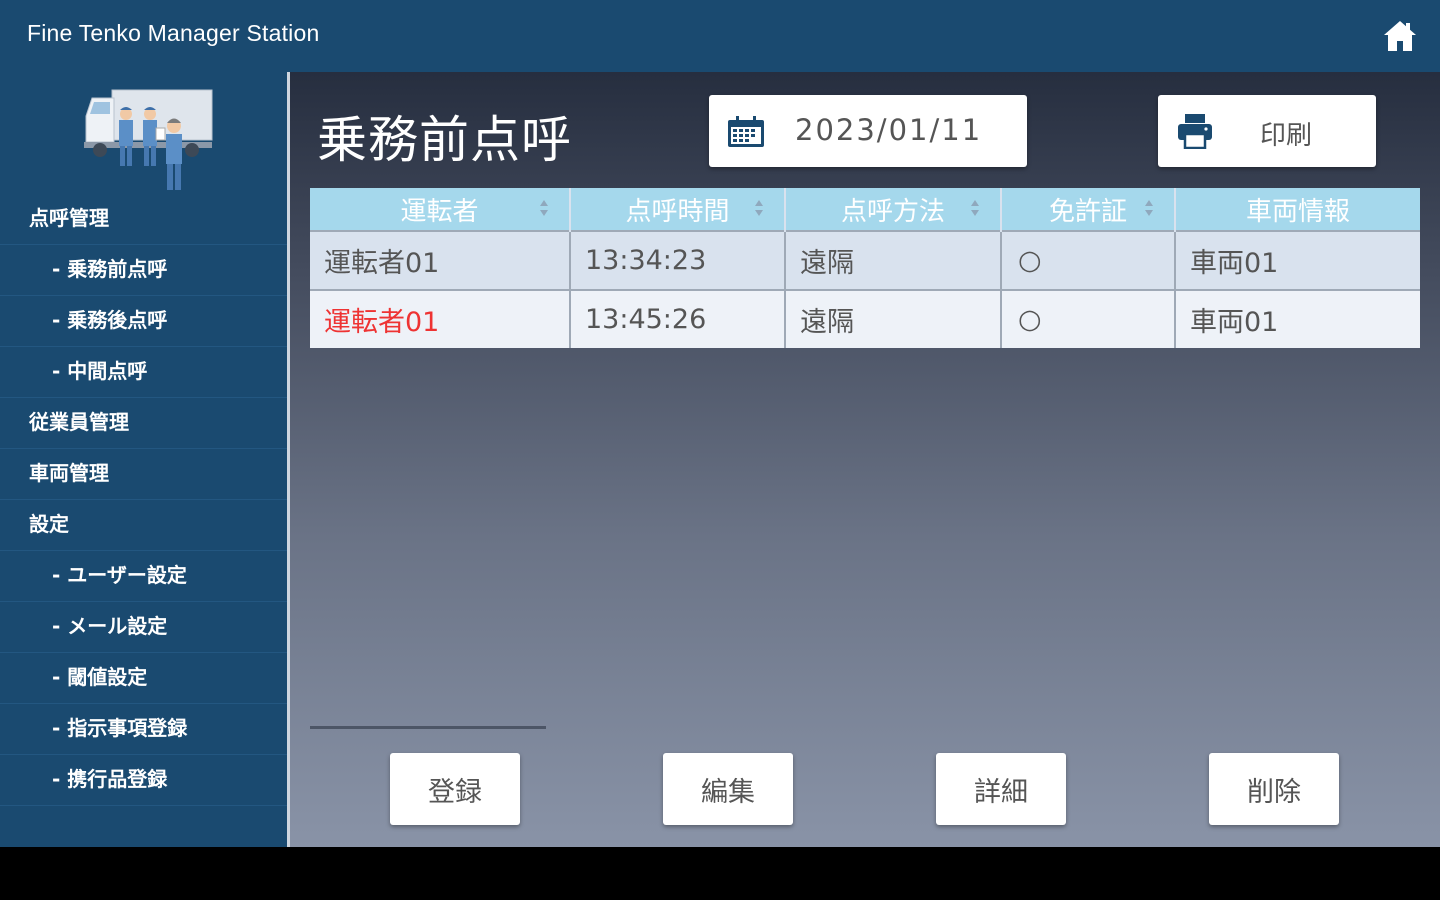 This screenshot has width=1440, height=900. I want to click on sidebar-item-mail-settings: - メール設定, so click(143, 627).